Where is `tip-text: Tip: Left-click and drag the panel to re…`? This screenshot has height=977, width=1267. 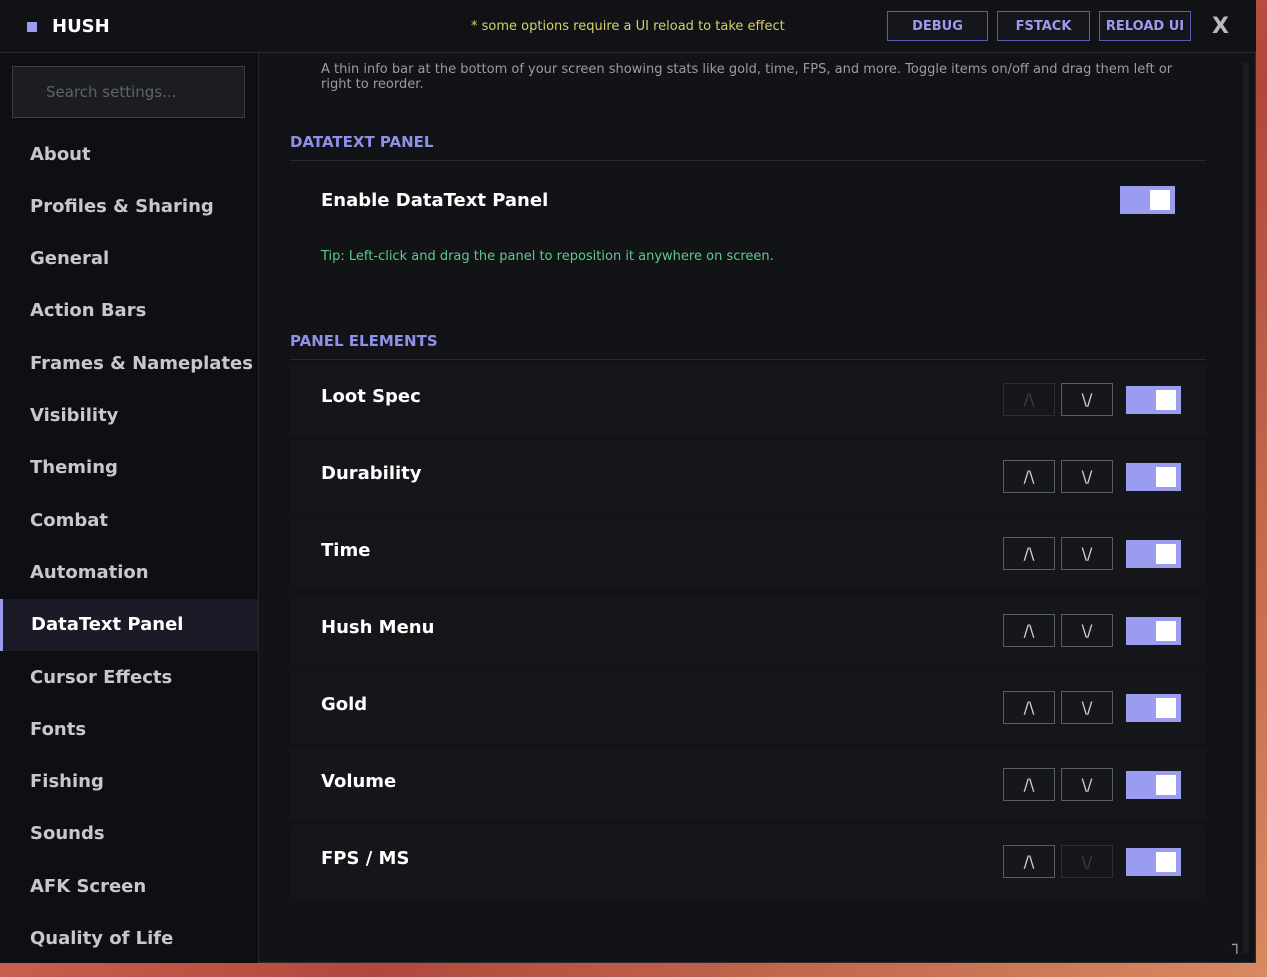
tip-text: Tip: Left-click and drag the panel to re… is located at coordinates (547, 256).